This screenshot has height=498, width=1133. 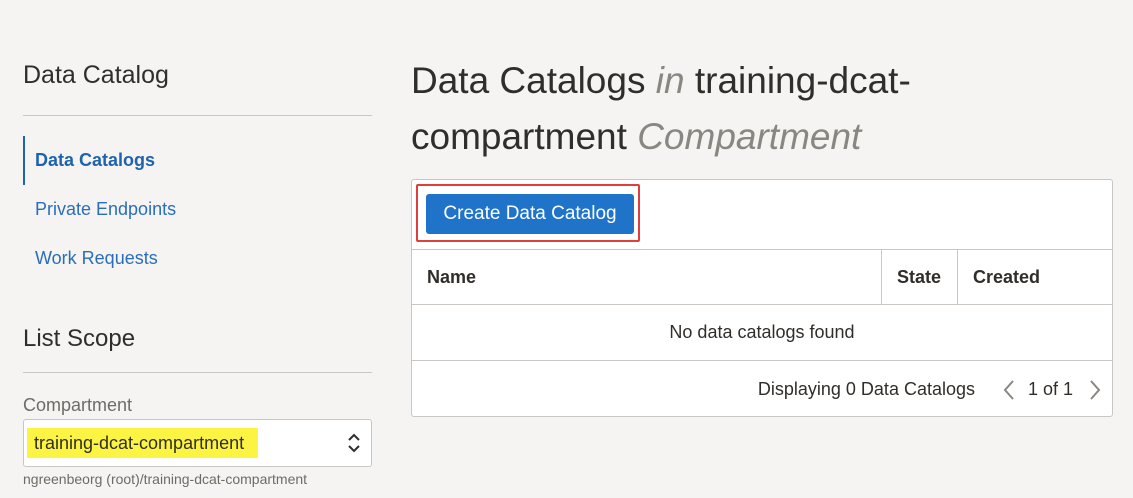 What do you see at coordinates (762, 333) in the screenshot?
I see `empty-table-message: No data catalogs found` at bounding box center [762, 333].